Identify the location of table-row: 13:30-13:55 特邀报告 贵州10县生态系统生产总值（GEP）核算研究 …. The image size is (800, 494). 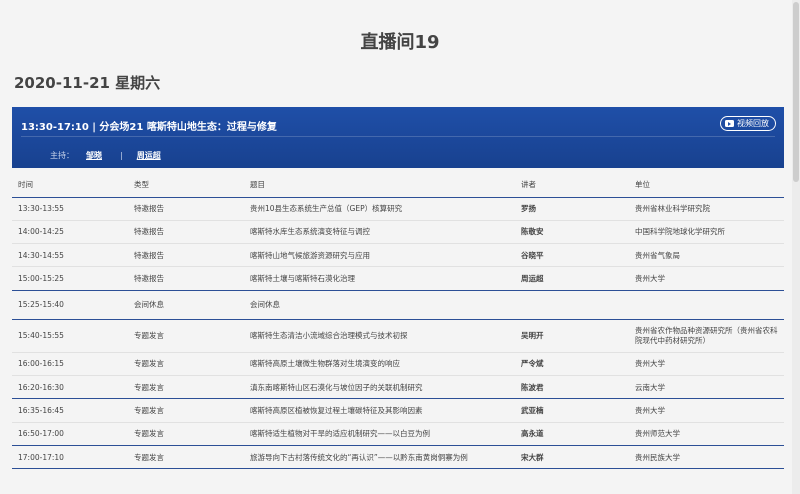
(398, 209).